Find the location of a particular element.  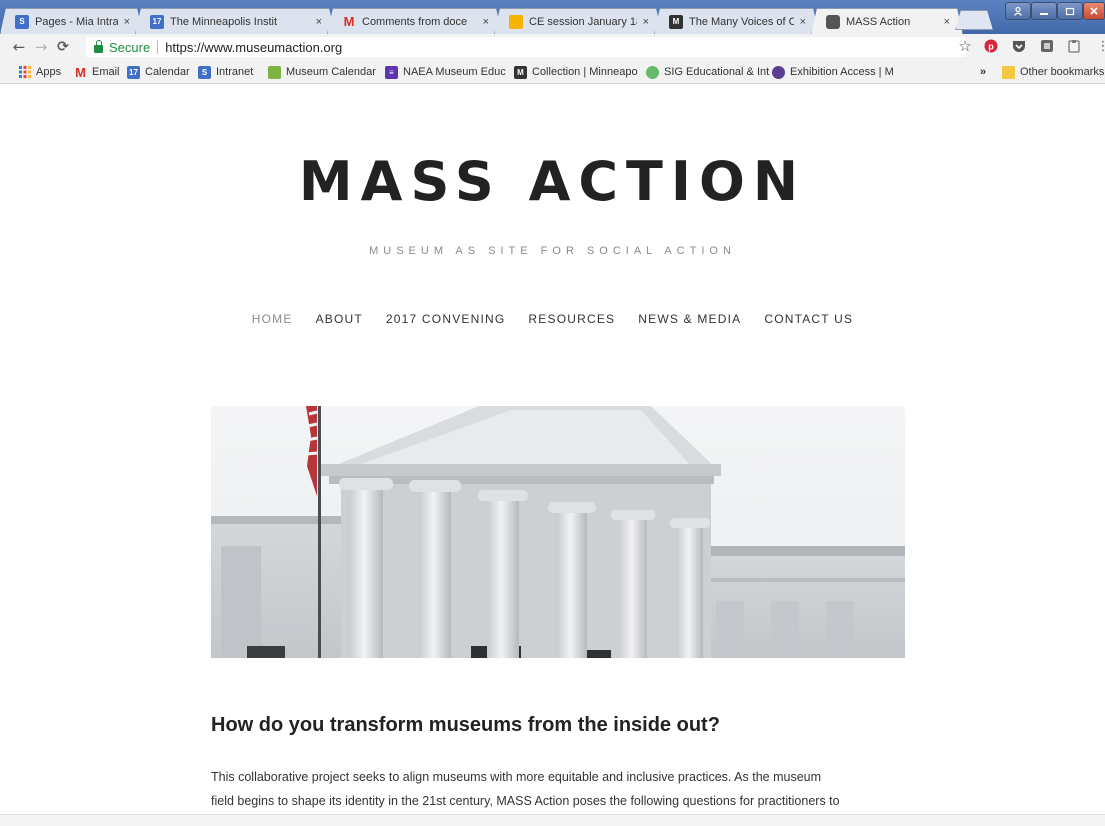

bookmark-calendar: 17 Calendar is located at coordinates (158, 72).